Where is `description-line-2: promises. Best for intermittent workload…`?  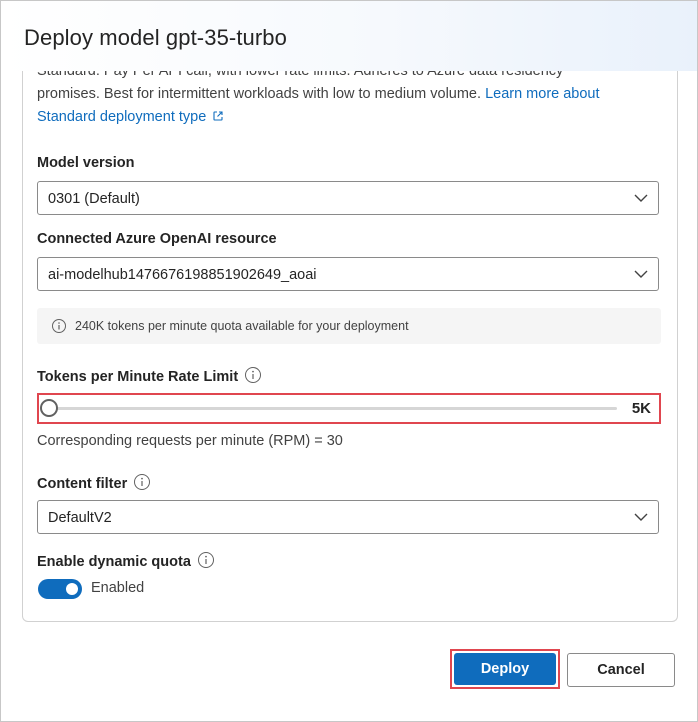
description-line-2: promises. Best for intermittent workload… is located at coordinates (261, 94).